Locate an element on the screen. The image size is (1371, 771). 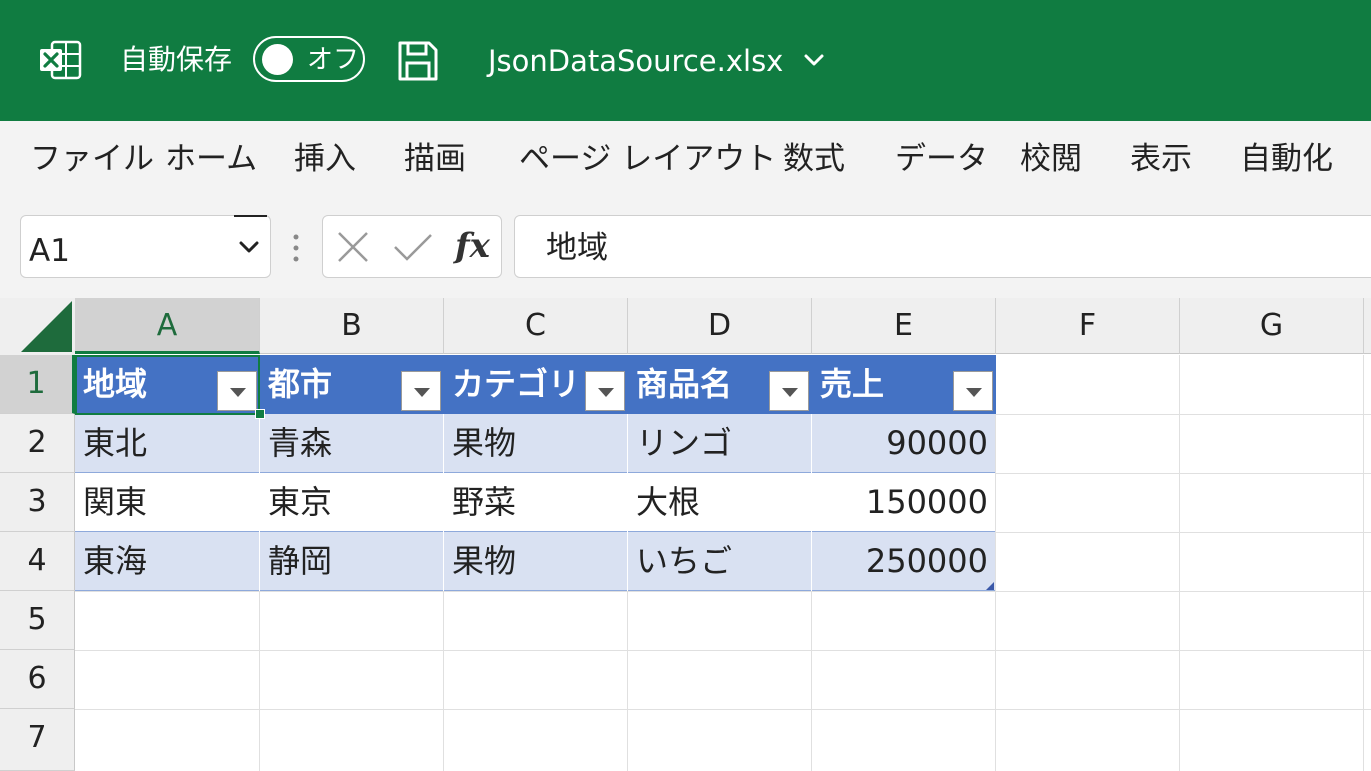
column-header: D is located at coordinates (720, 326).